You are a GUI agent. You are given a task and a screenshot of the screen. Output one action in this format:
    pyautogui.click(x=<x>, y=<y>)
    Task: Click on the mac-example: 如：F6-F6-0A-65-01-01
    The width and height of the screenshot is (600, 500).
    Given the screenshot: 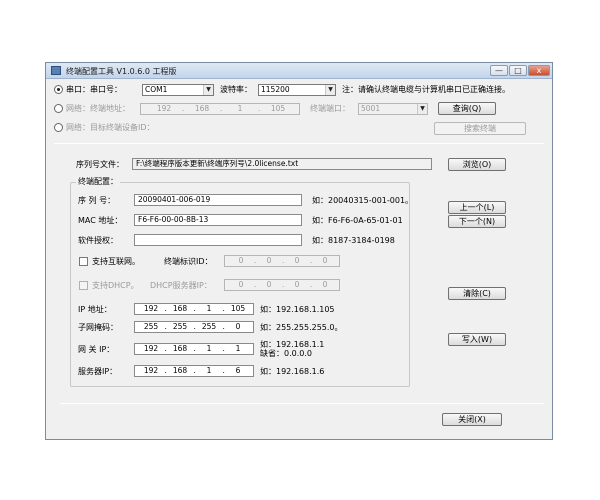 What is the action you would take?
    pyautogui.click(x=357, y=220)
    